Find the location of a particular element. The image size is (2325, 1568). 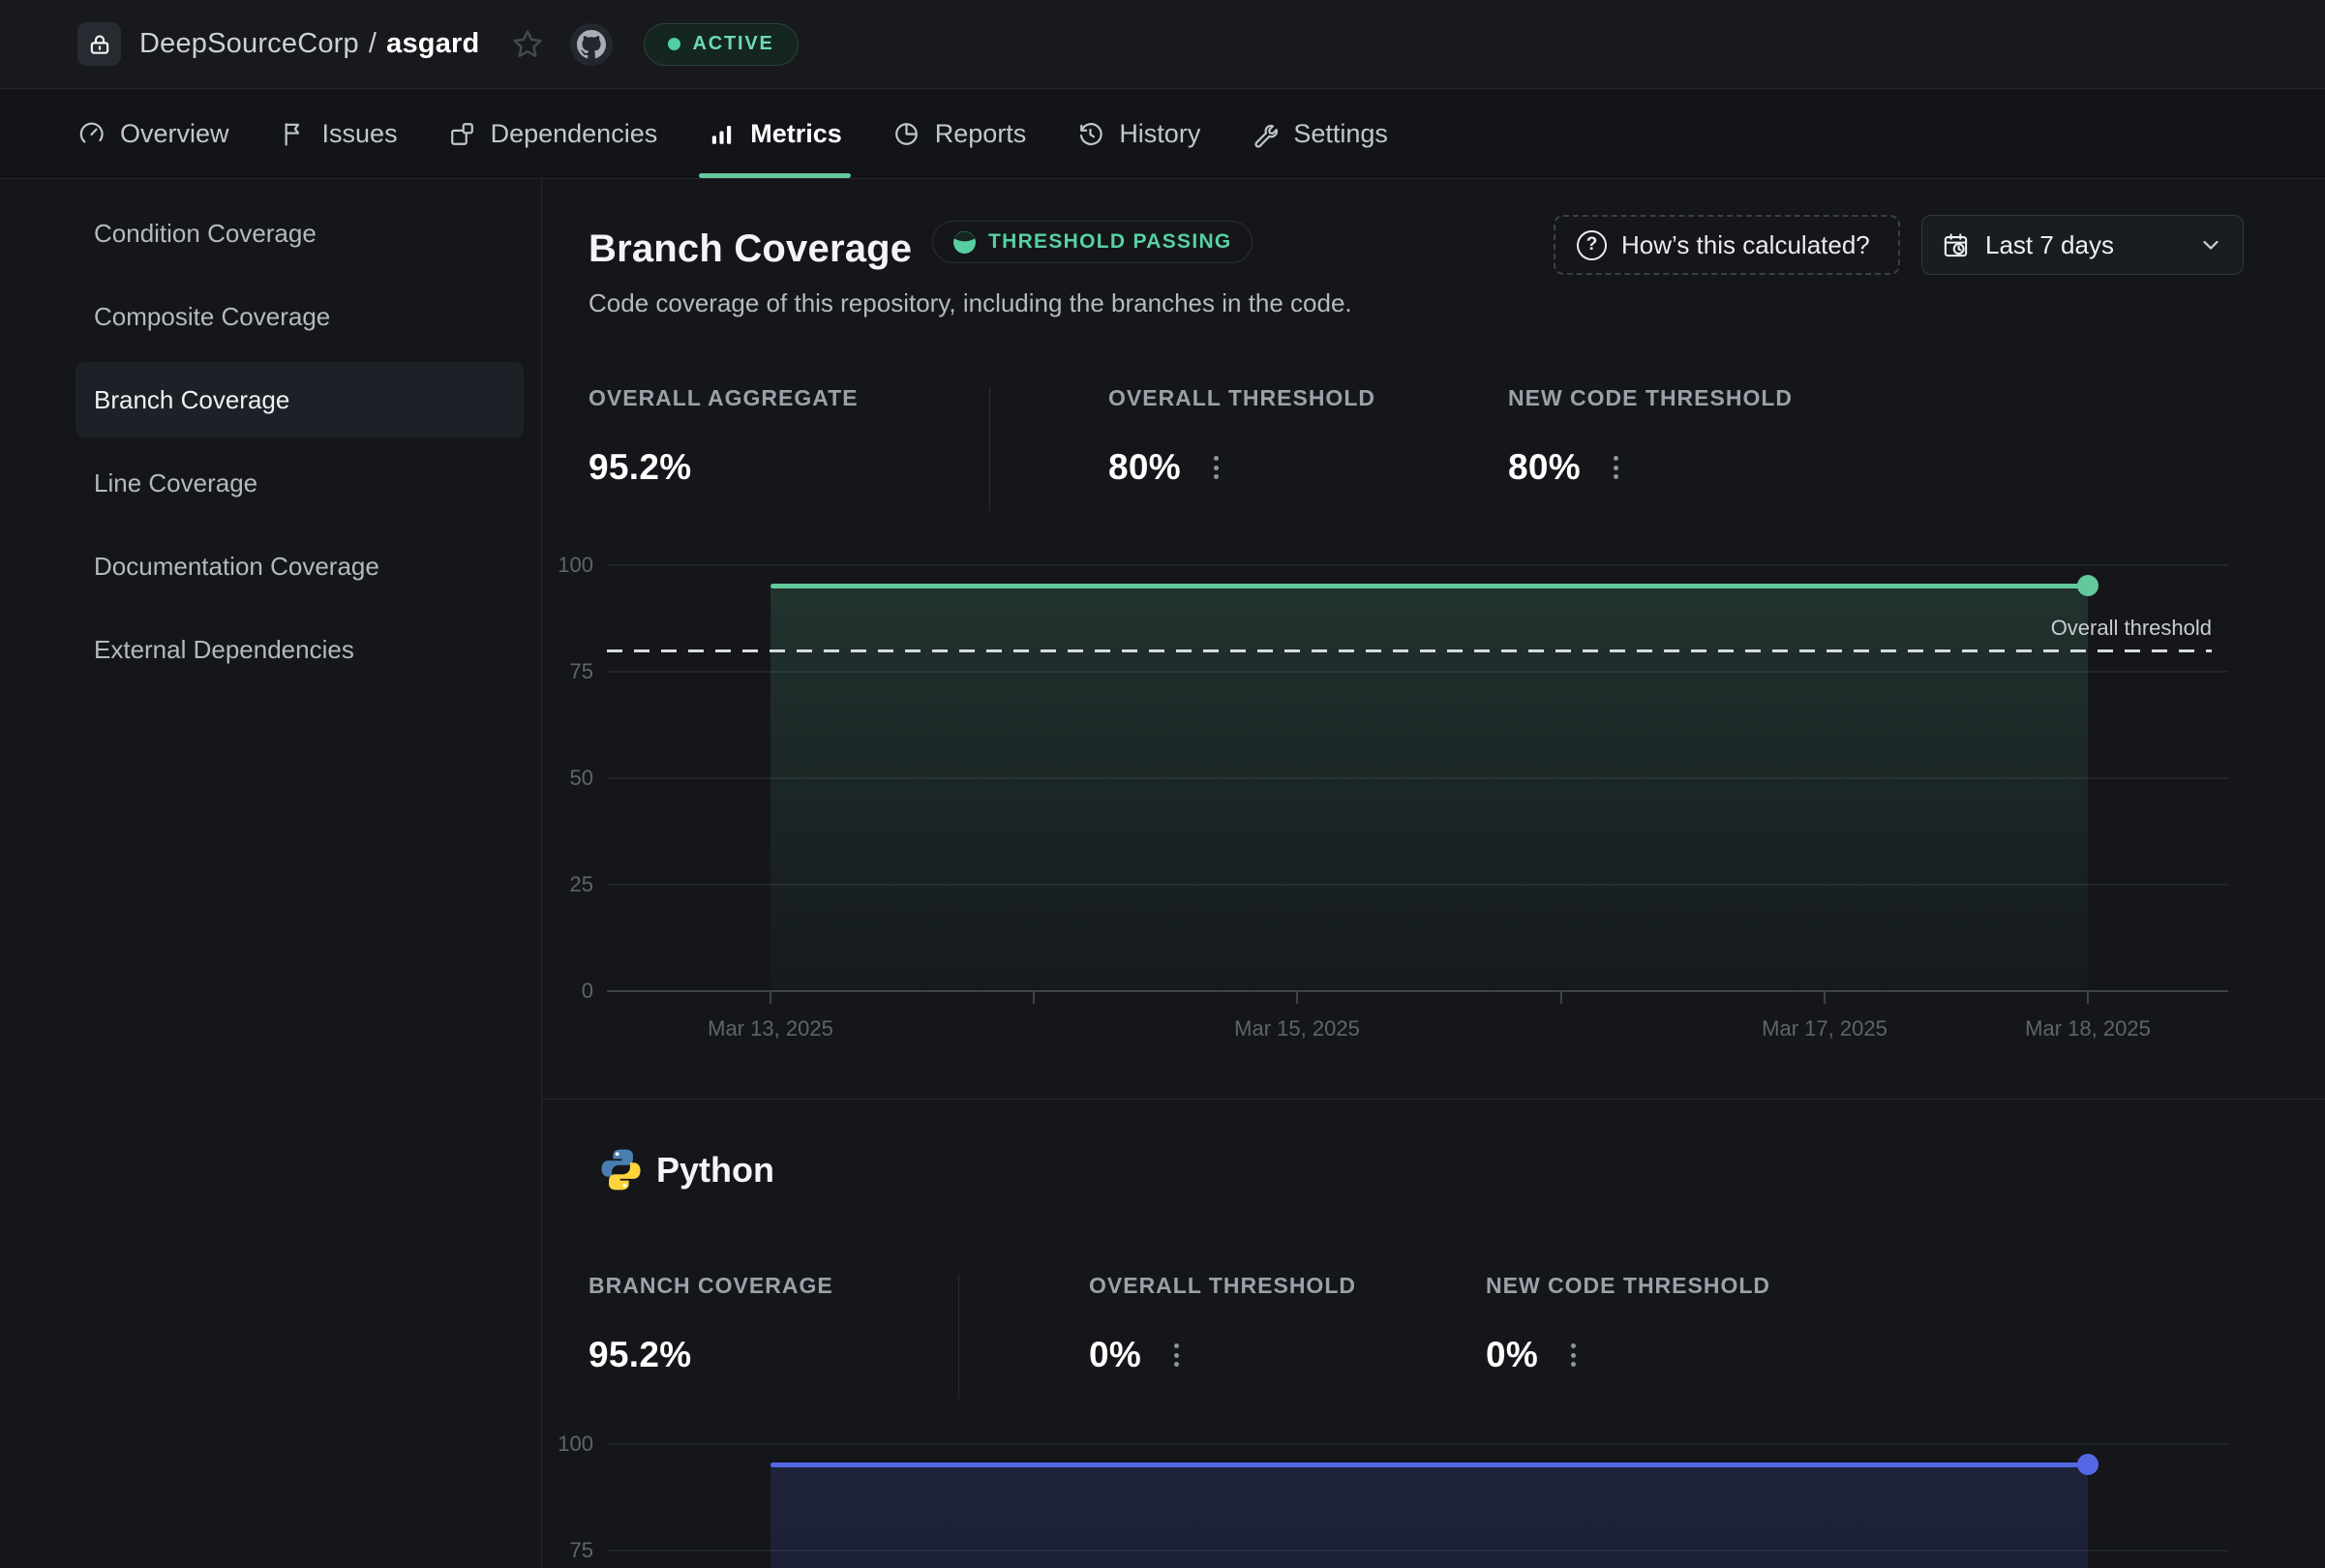

tab-settings: Settings is located at coordinates (1319, 133).